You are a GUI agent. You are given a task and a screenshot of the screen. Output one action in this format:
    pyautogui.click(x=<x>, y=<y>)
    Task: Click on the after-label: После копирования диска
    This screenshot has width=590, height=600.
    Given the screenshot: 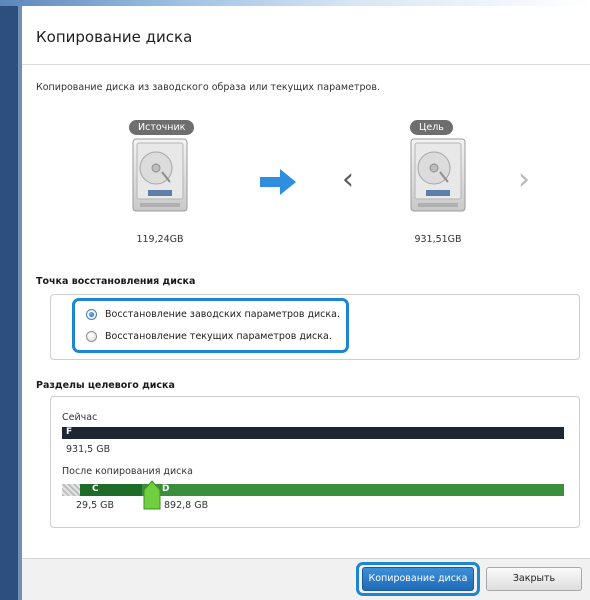 What is the action you would take?
    pyautogui.click(x=127, y=471)
    